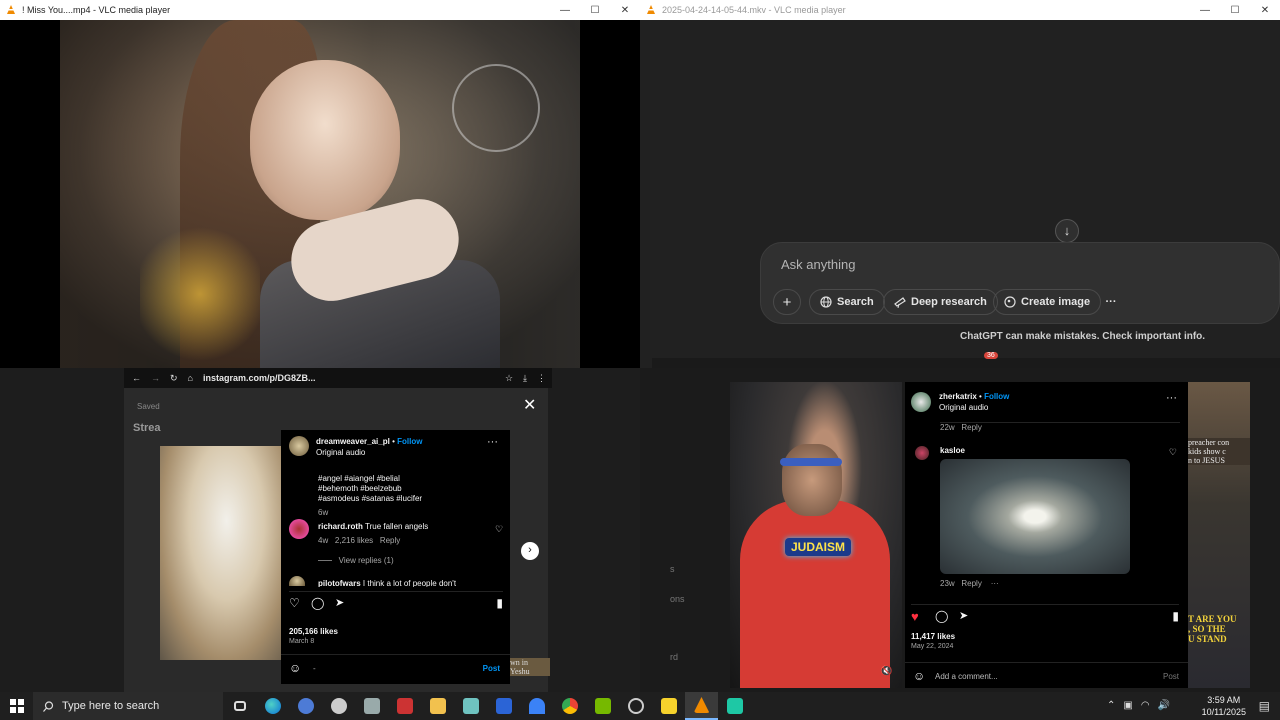 This screenshot has width=1280, height=720. I want to click on comment-likes: 2,216 likes, so click(354, 540).